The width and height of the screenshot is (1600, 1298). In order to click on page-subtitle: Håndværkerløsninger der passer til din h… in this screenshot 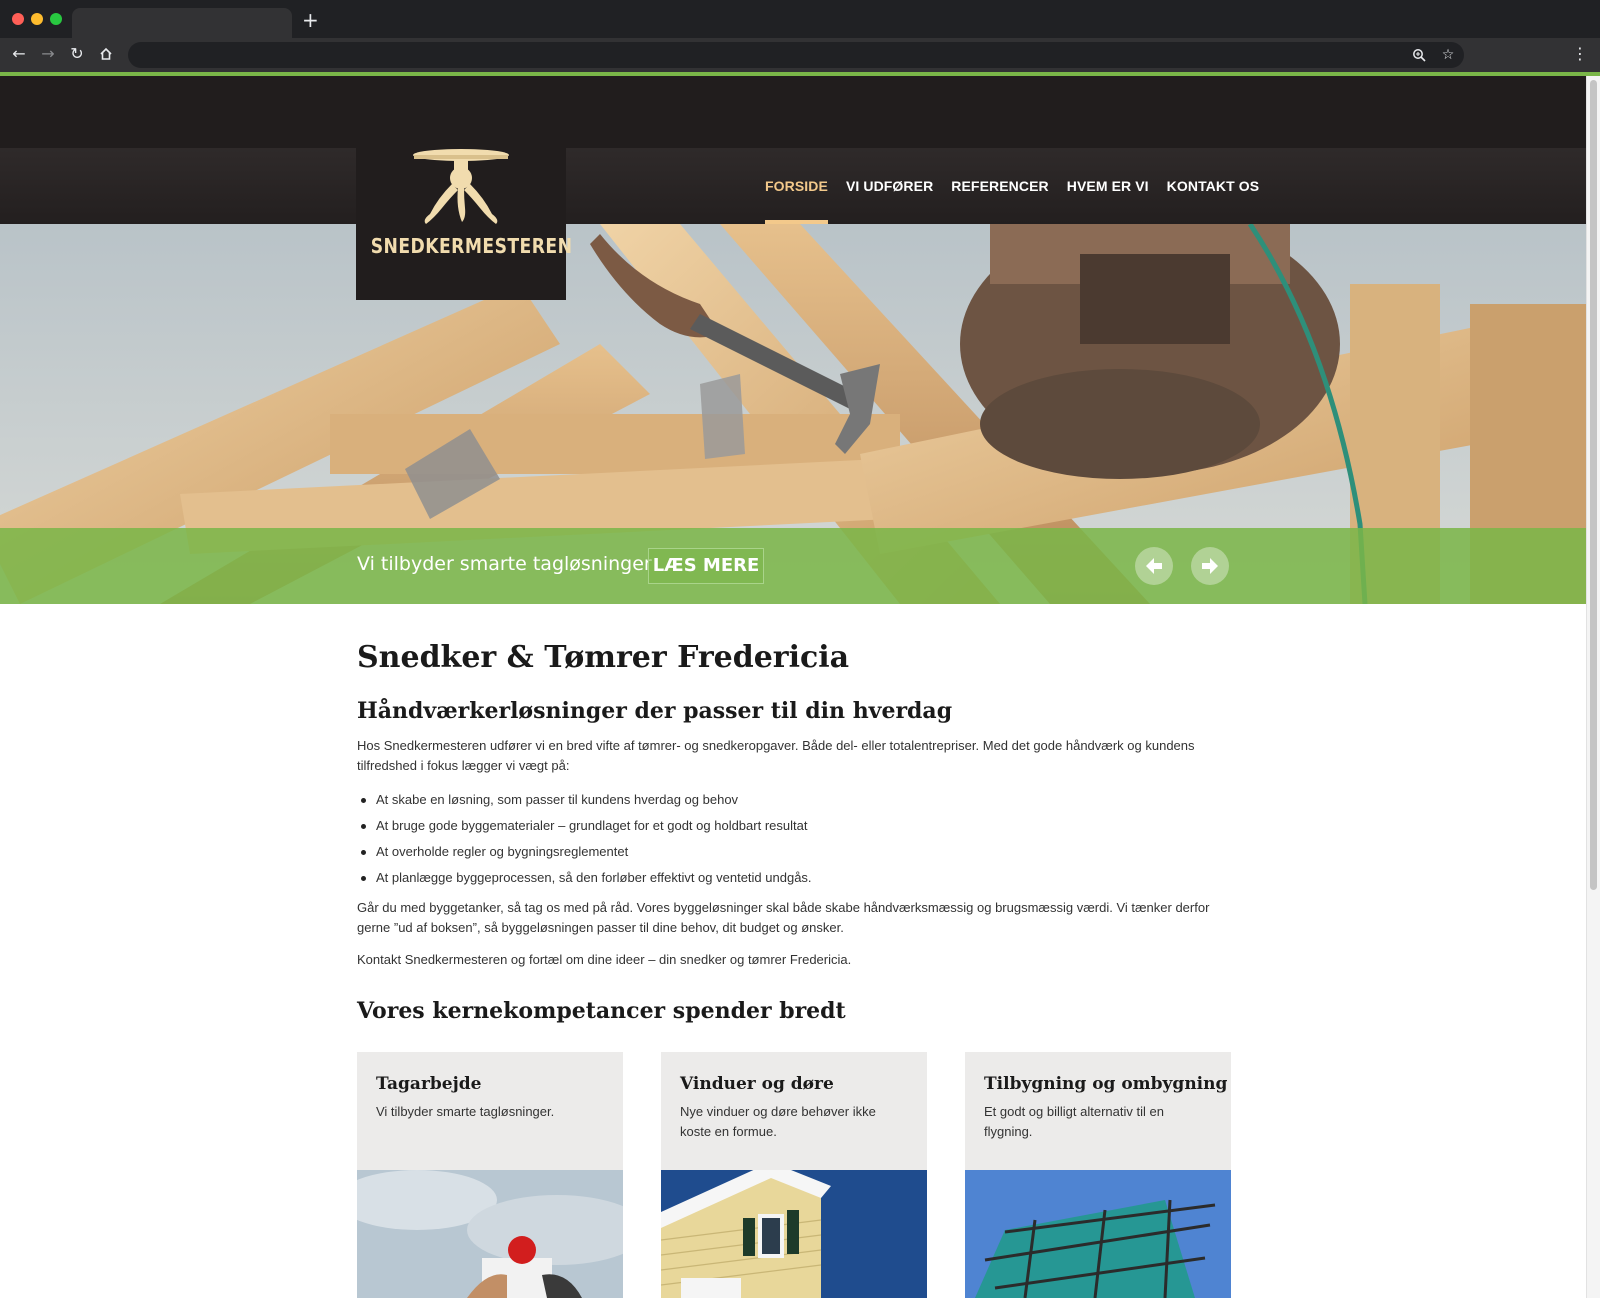, I will do `click(655, 711)`.